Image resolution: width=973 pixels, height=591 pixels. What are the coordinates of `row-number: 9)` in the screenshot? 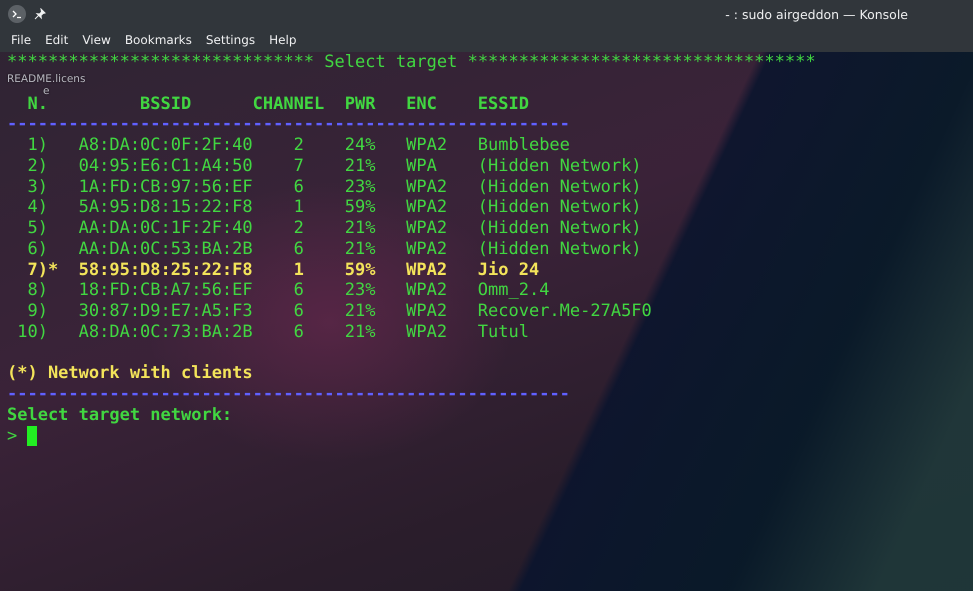 It's located at (37, 311).